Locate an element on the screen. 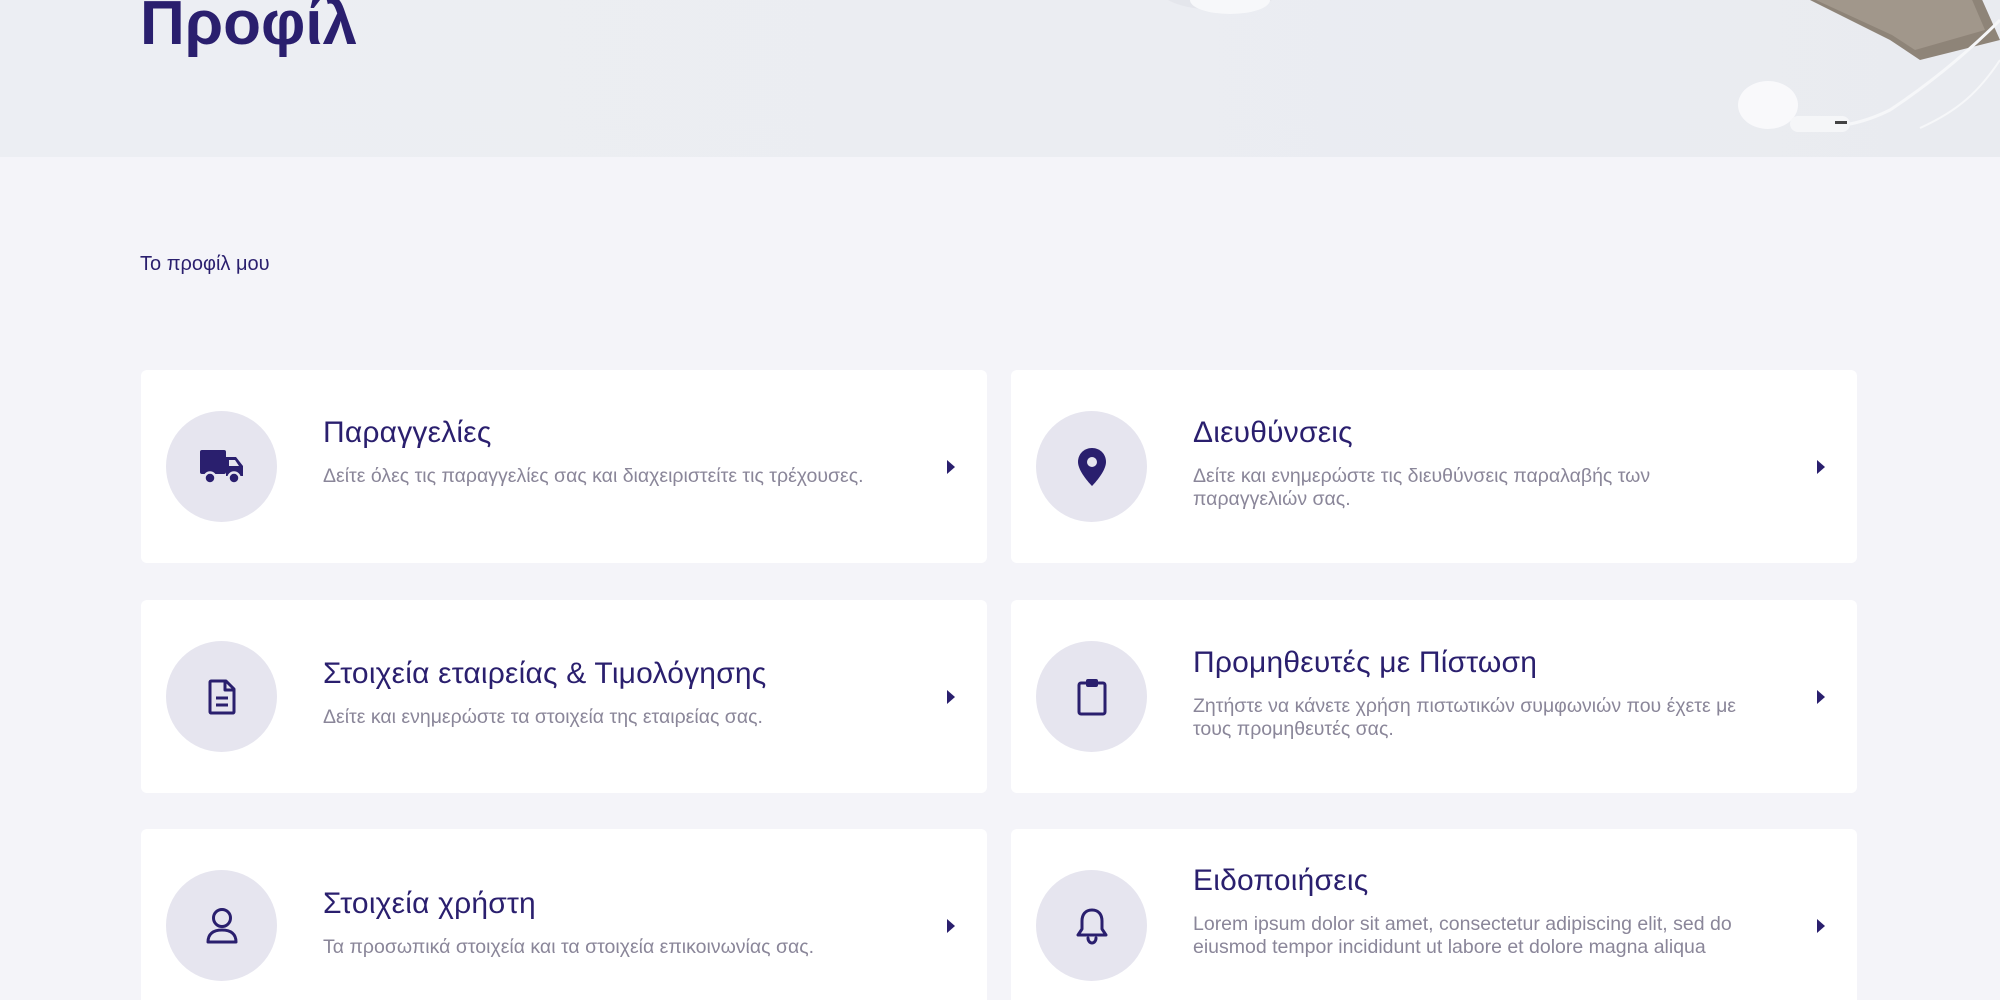 The height and width of the screenshot is (1000, 2000). card-title: Προμηθευτές με Πίστωση is located at coordinates (1365, 662).